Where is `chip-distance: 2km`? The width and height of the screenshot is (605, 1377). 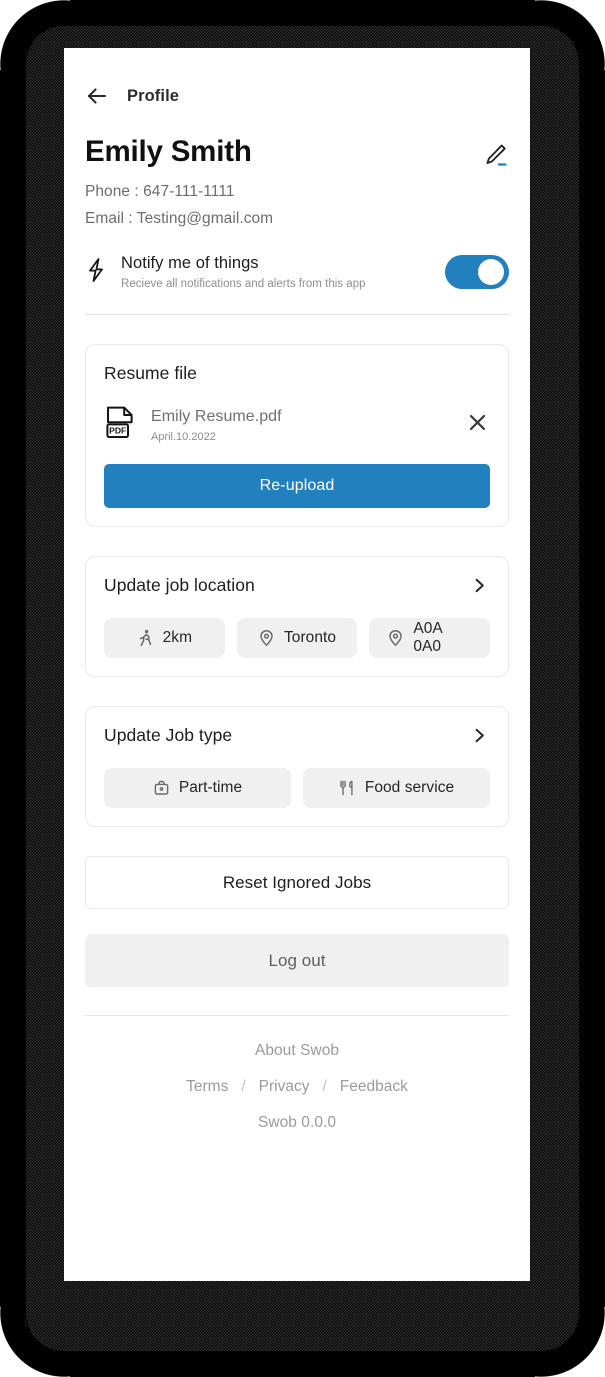 chip-distance: 2km is located at coordinates (164, 638).